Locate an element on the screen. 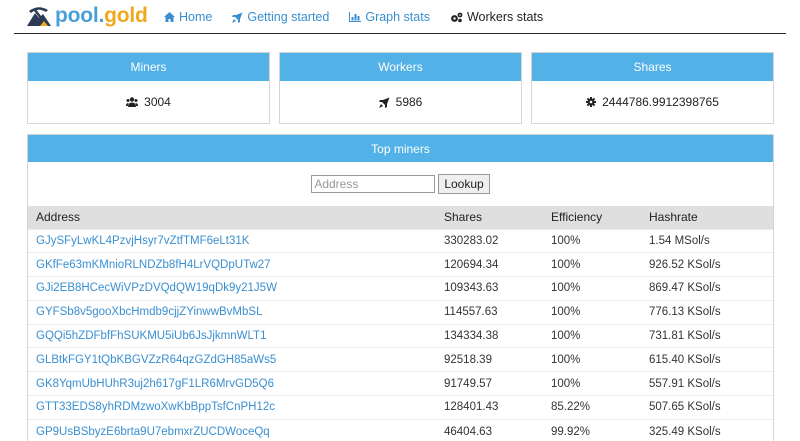  top-miners-title: Top miners is located at coordinates (400, 148).